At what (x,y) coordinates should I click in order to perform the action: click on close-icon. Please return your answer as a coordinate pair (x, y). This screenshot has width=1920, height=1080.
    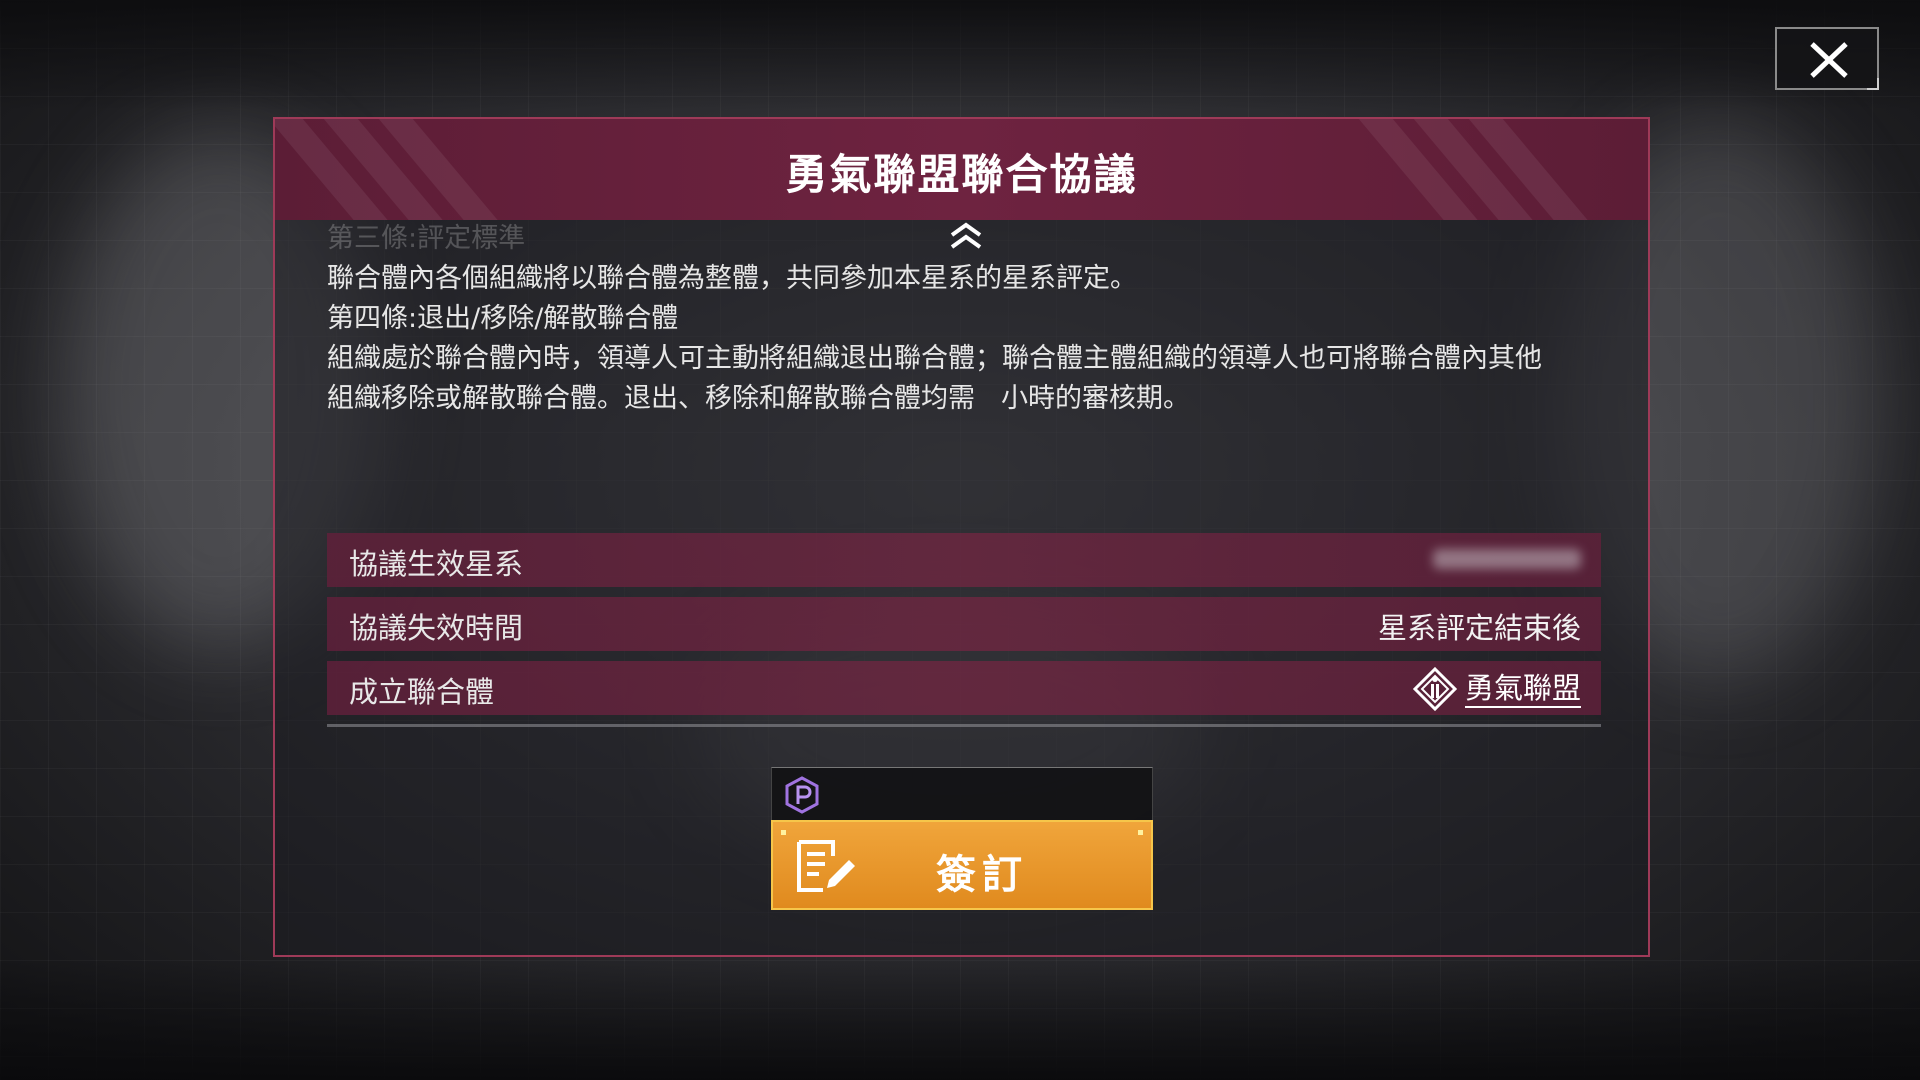
    Looking at the image, I should click on (1829, 60).